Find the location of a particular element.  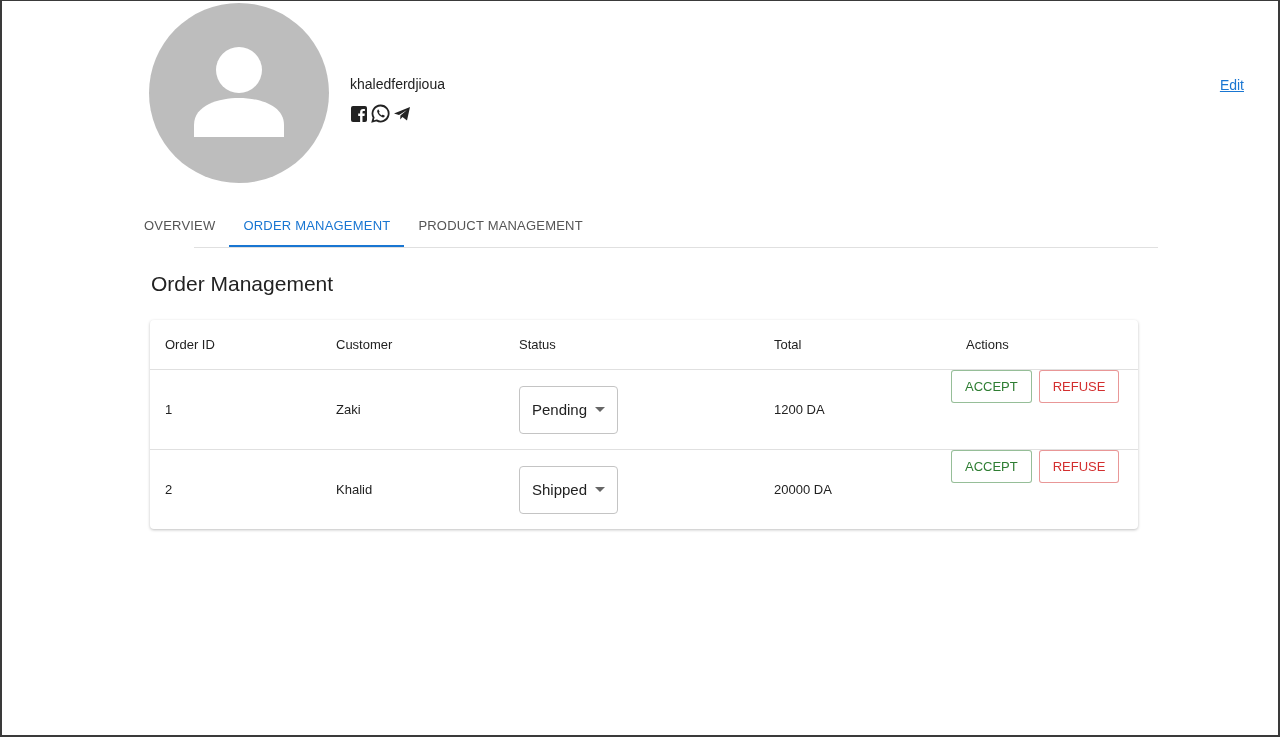

column-header: Status is located at coordinates (631, 345).